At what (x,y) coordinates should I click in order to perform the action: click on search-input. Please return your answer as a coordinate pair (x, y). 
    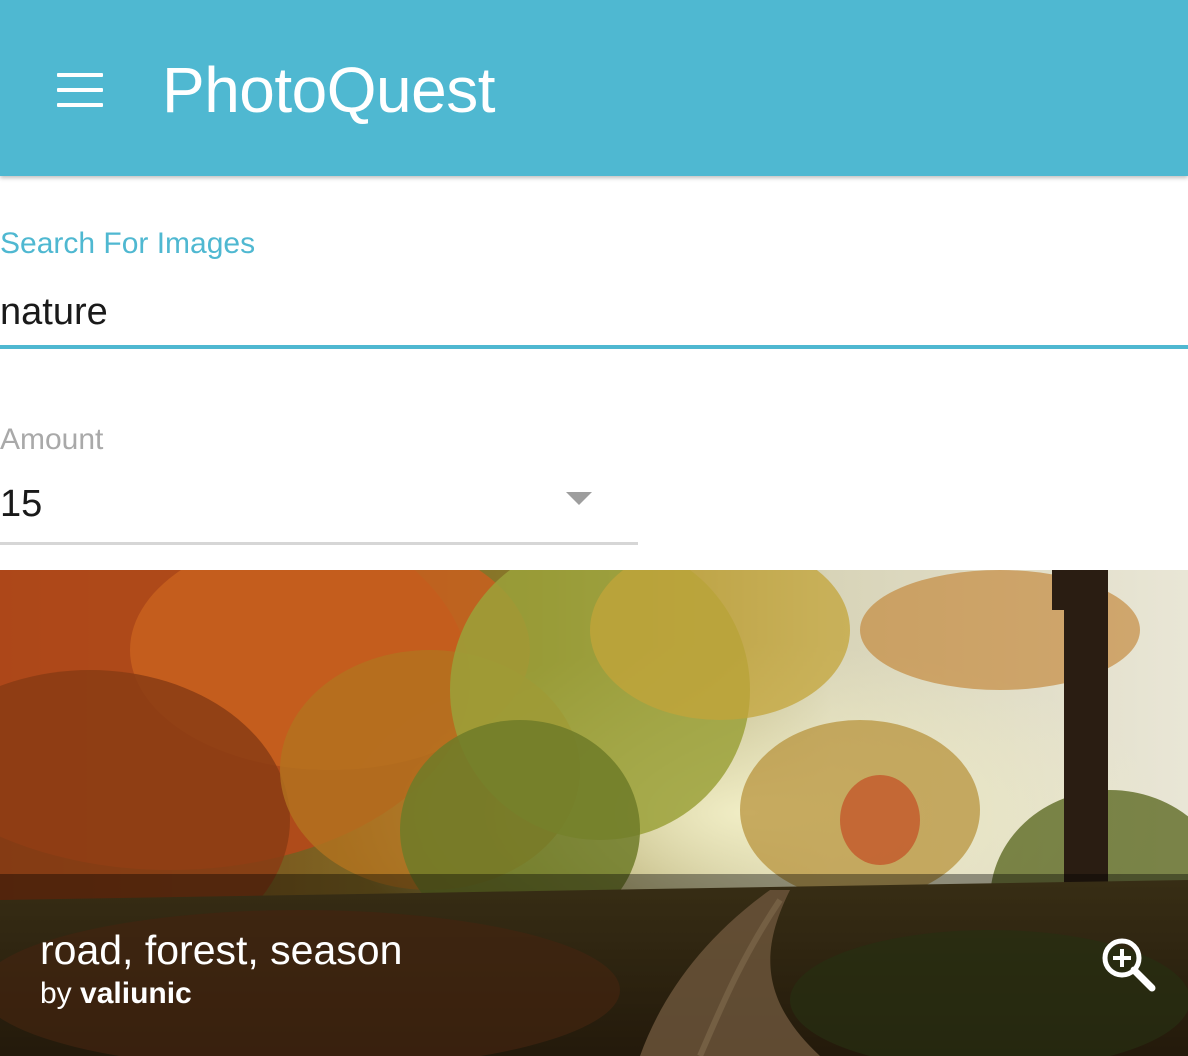
    Looking at the image, I should click on (594, 312).